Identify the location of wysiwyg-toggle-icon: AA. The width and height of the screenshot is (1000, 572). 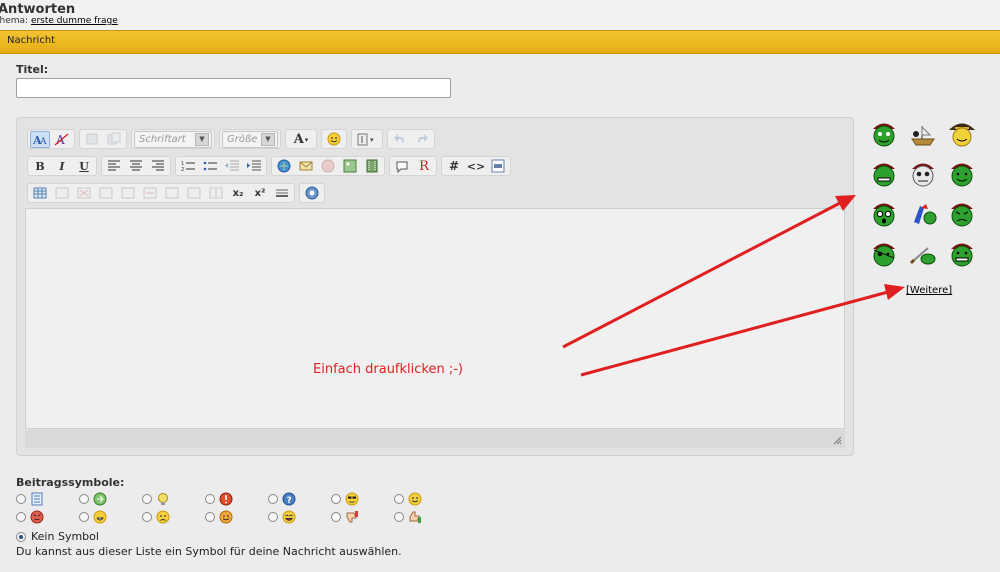
(40, 139).